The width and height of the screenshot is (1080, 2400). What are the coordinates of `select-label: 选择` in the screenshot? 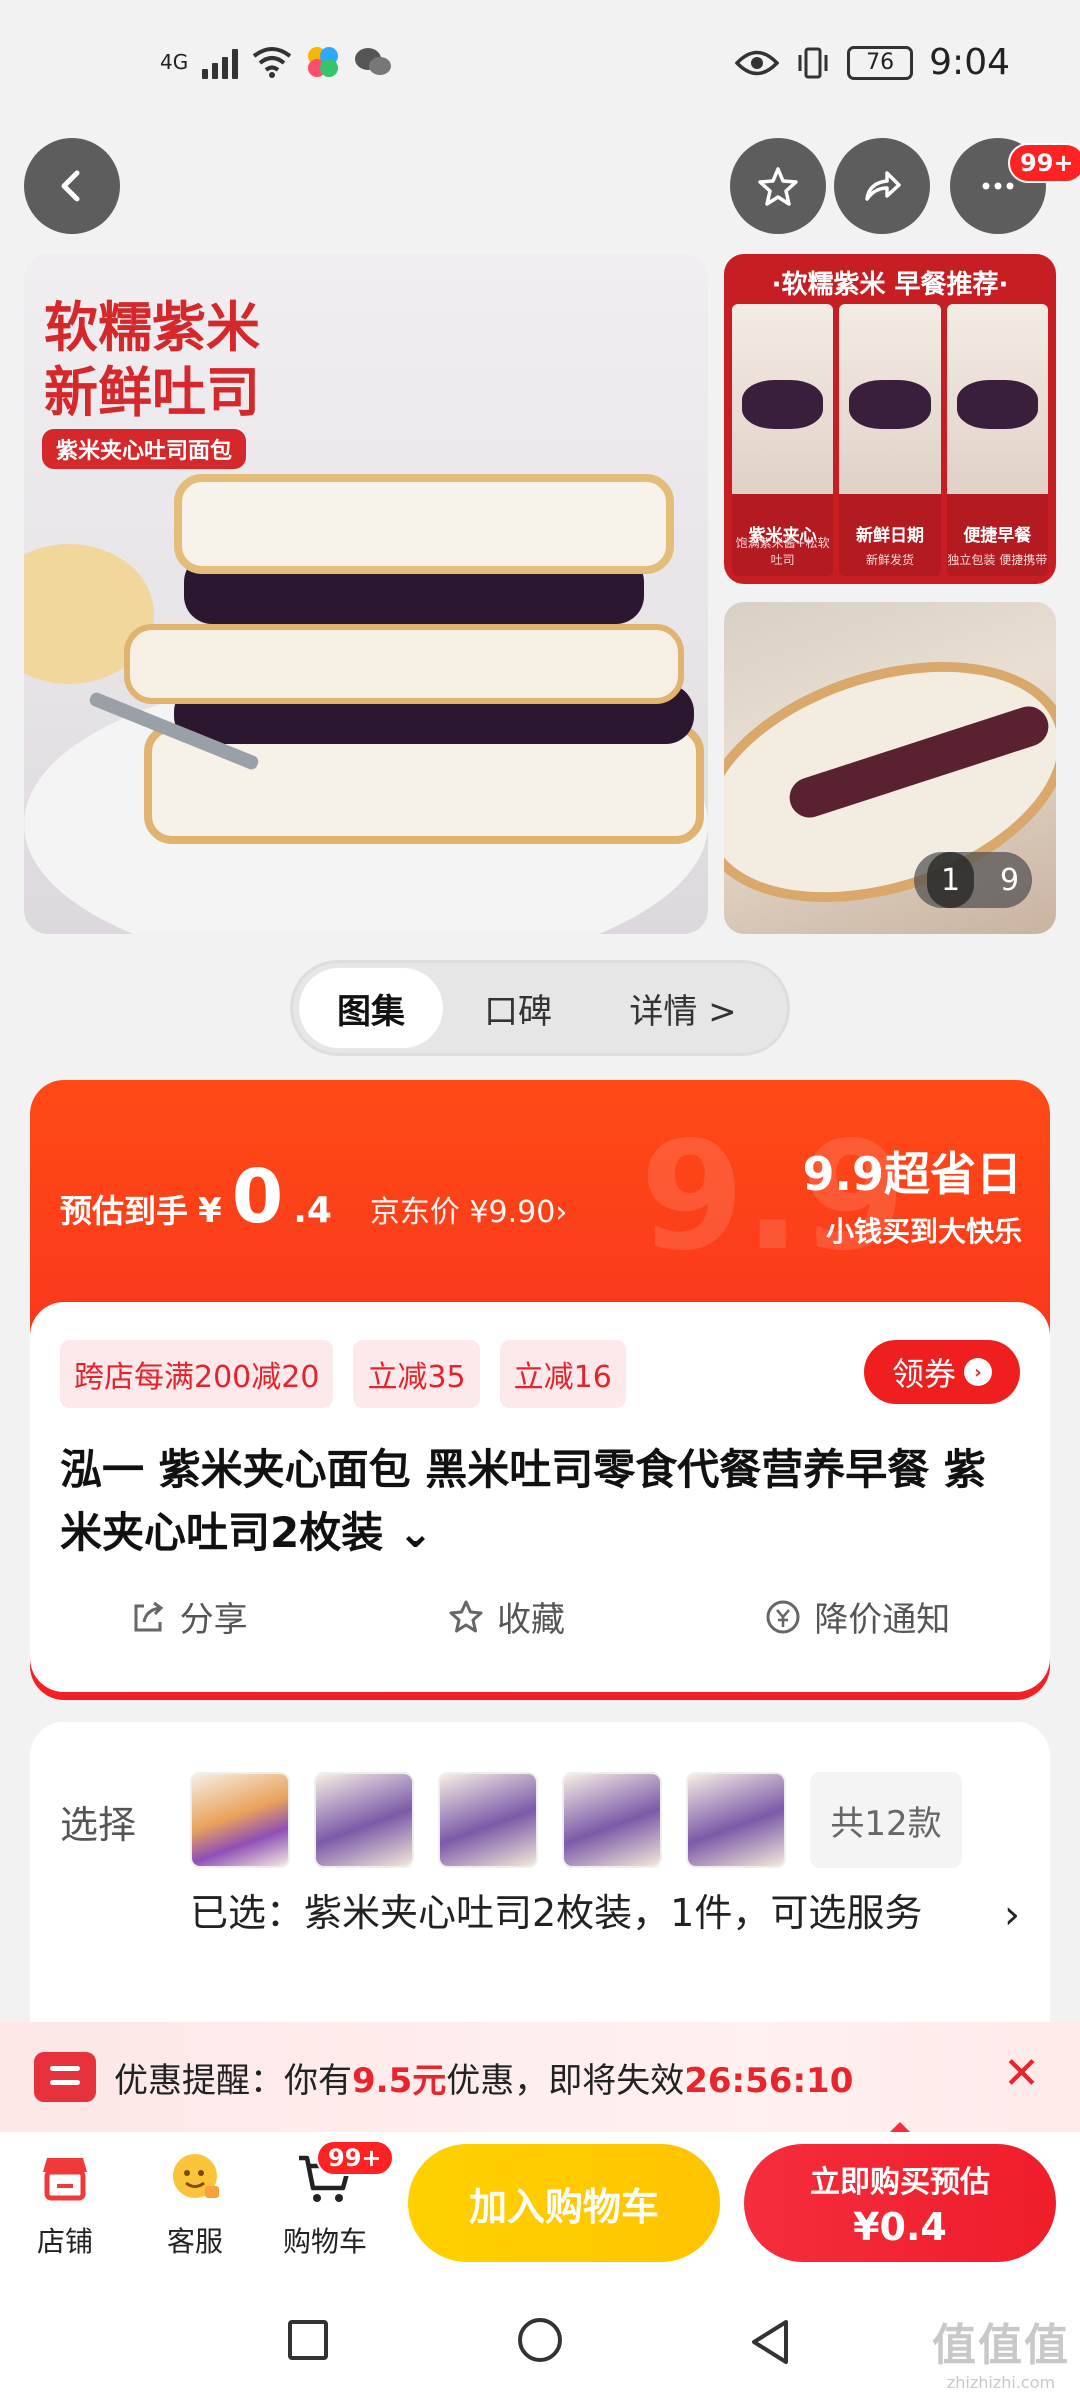 It's located at (98, 1825).